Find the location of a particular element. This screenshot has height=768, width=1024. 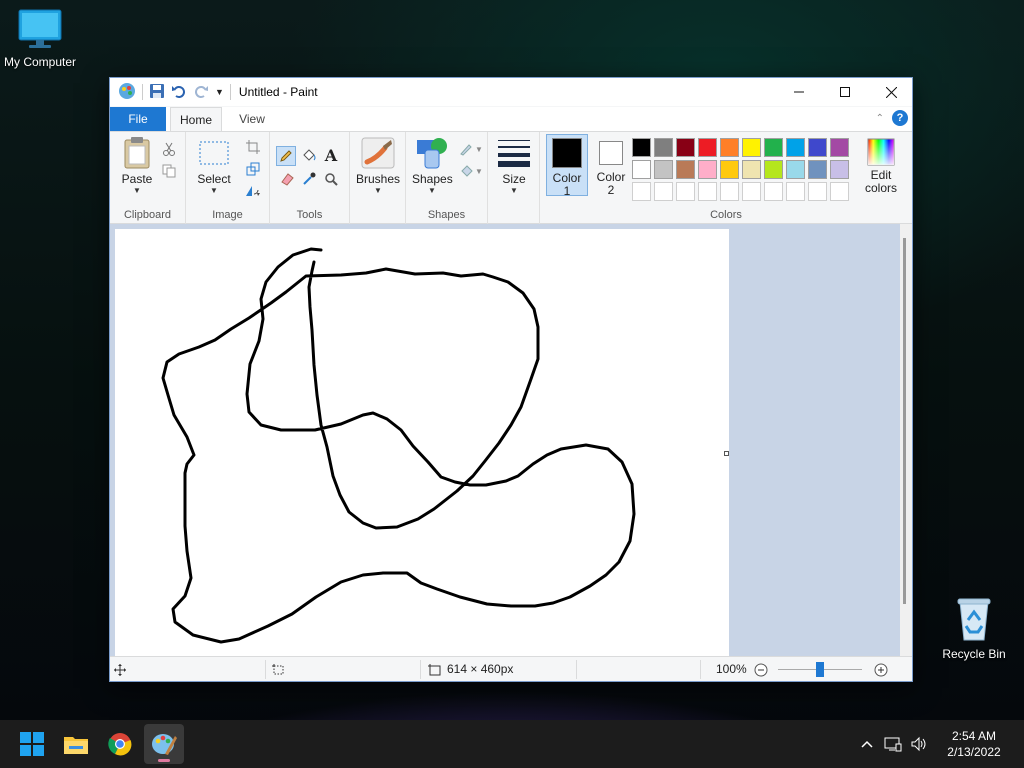

shapes-group: Shapes ▼ ▼ ▼ Shapes is located at coordinates (447, 178).